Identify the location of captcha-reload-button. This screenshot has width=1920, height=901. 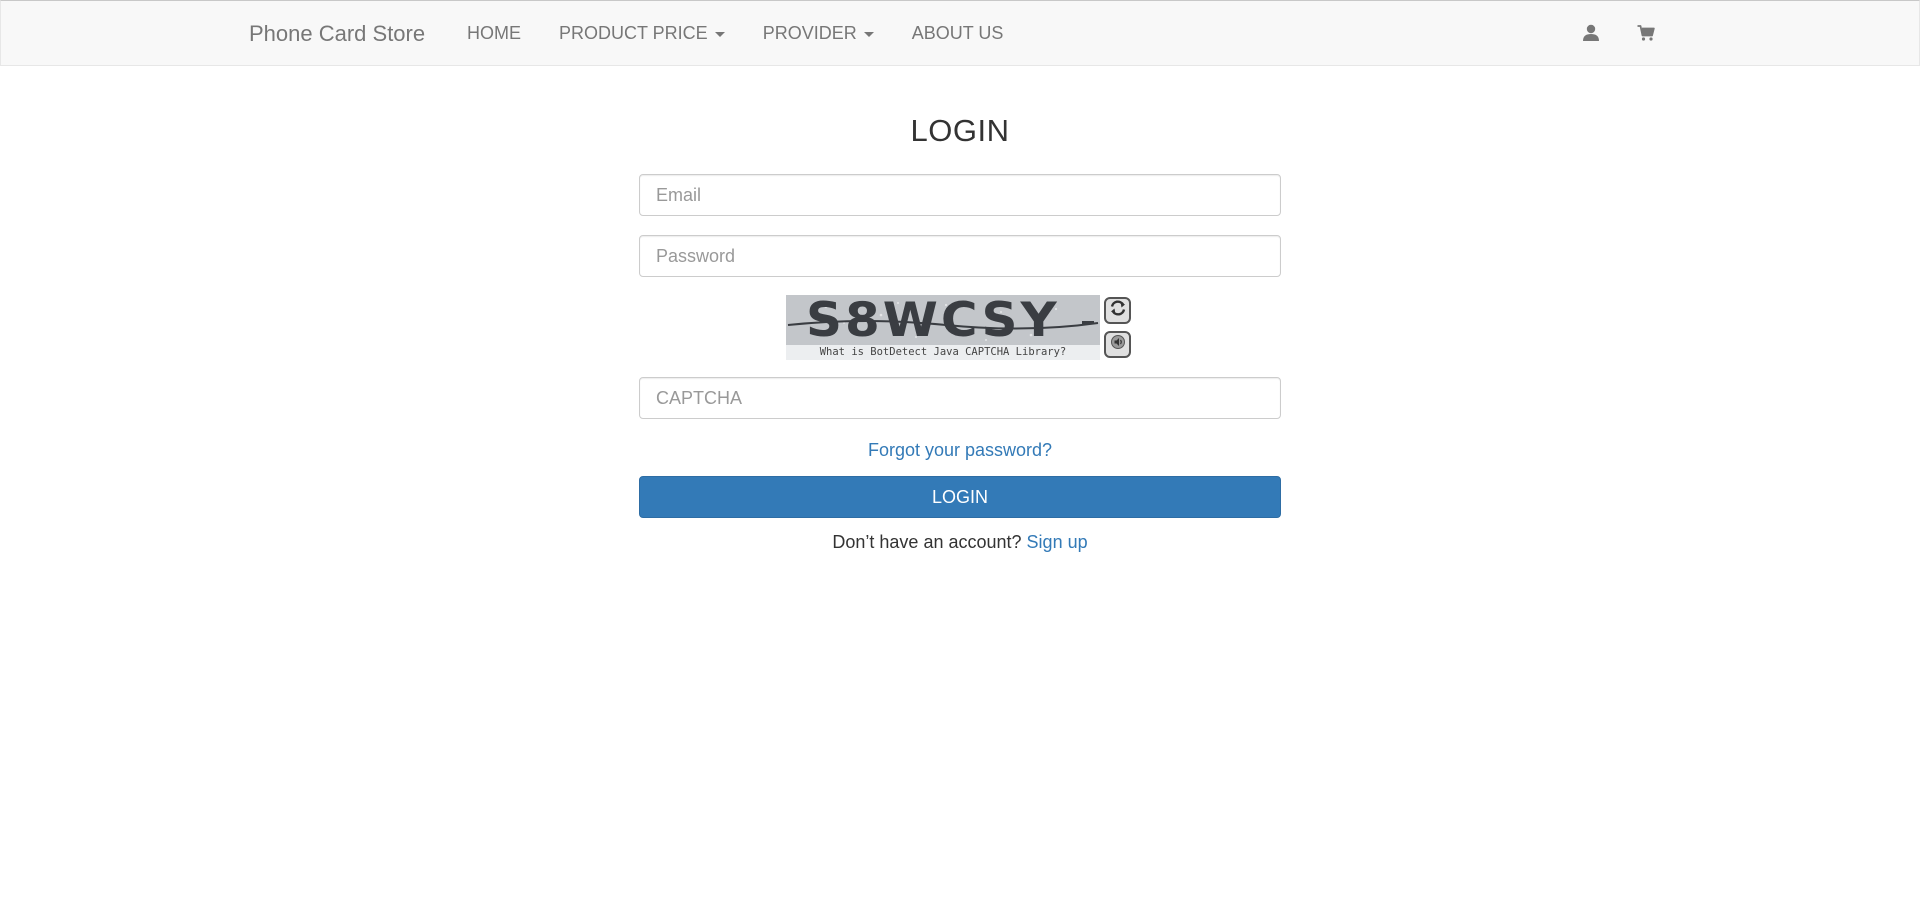
(1117, 310).